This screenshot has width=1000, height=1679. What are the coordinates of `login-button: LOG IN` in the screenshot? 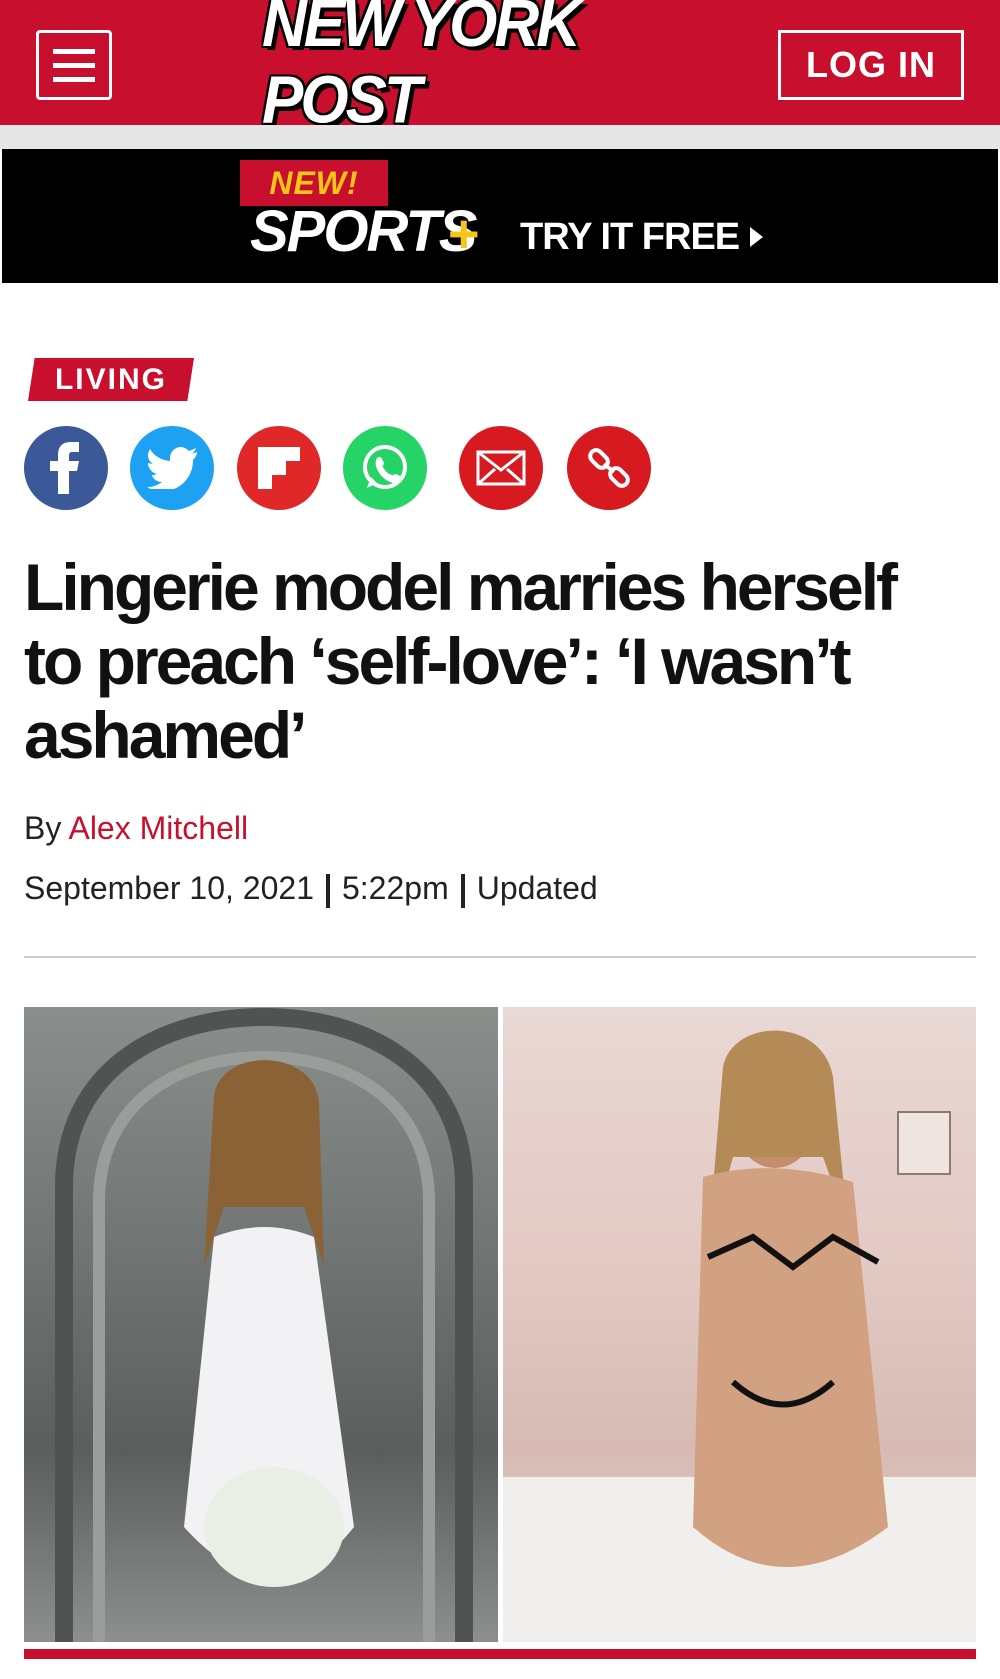 It's located at (871, 65).